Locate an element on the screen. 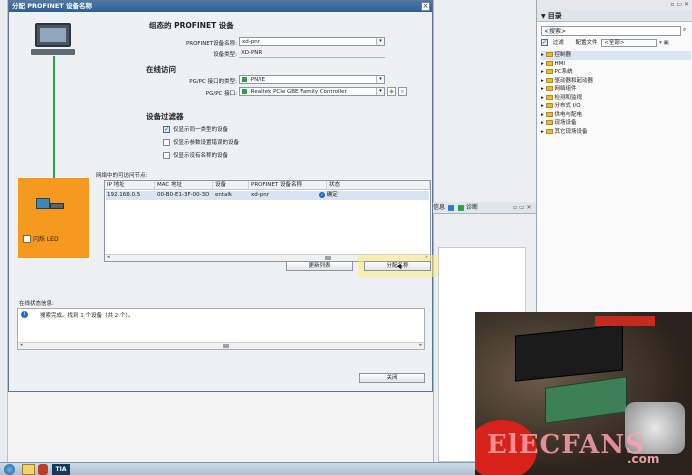 Image resolution: width=692 pixels, height=475 pixels. device-type-value: XD-PNR is located at coordinates (312, 53).